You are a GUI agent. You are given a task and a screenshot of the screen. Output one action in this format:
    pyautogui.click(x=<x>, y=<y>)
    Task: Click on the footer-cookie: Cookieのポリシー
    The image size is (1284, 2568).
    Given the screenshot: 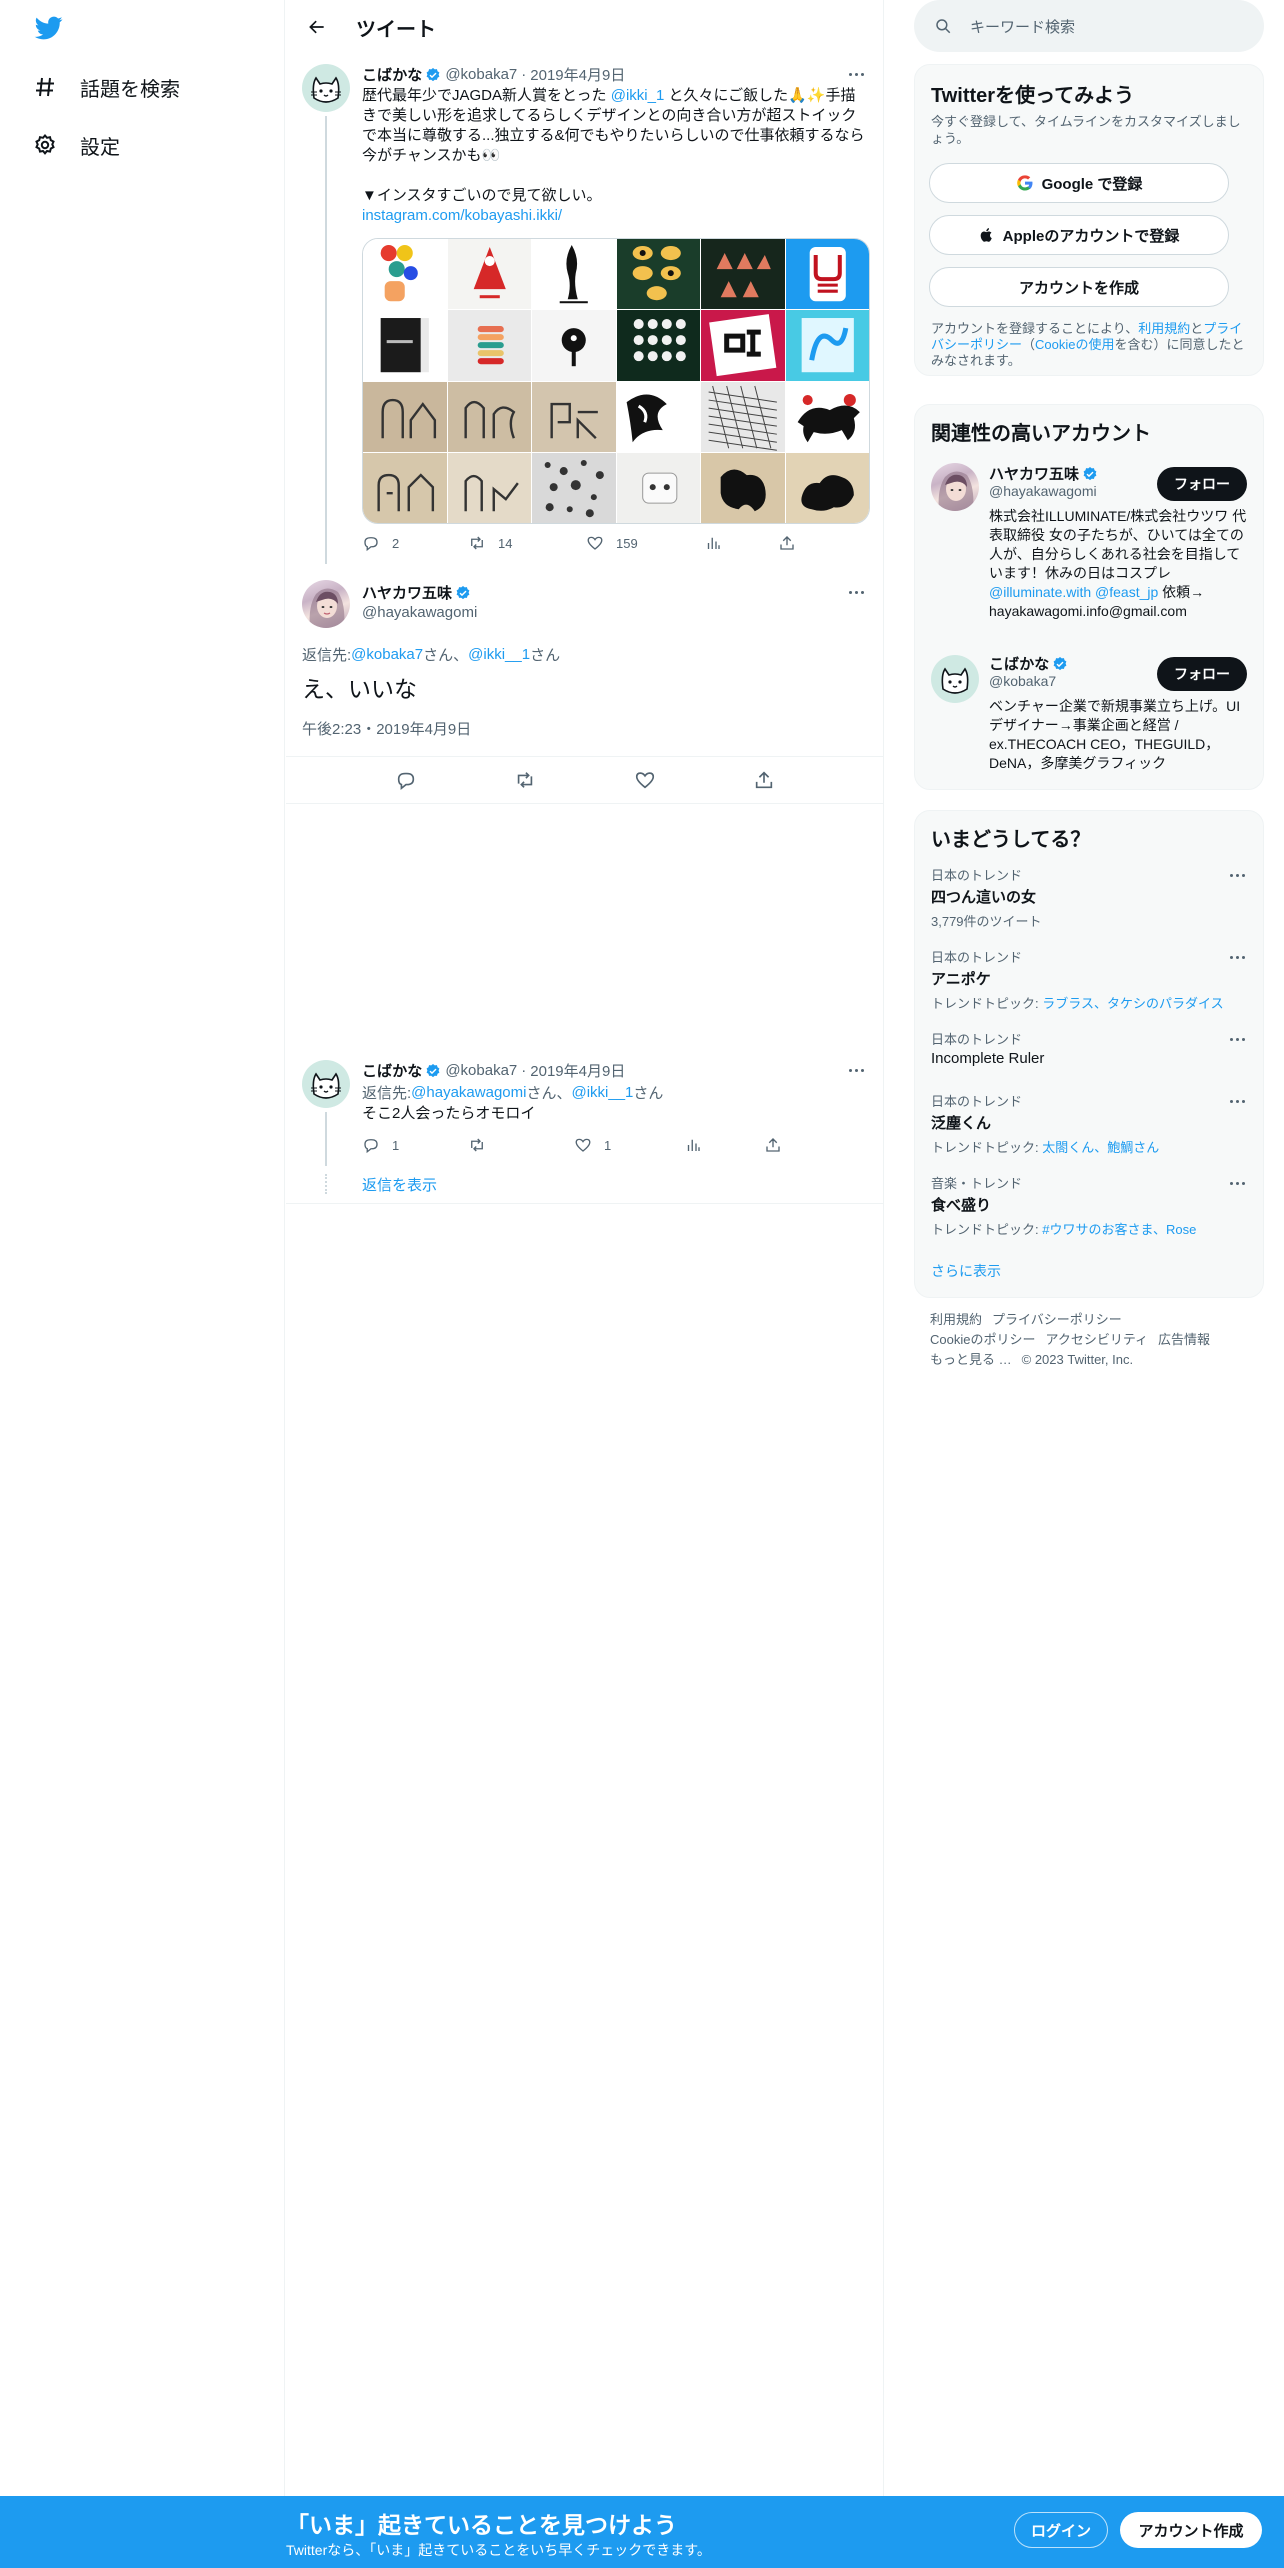 What is the action you would take?
    pyautogui.click(x=982, y=1339)
    